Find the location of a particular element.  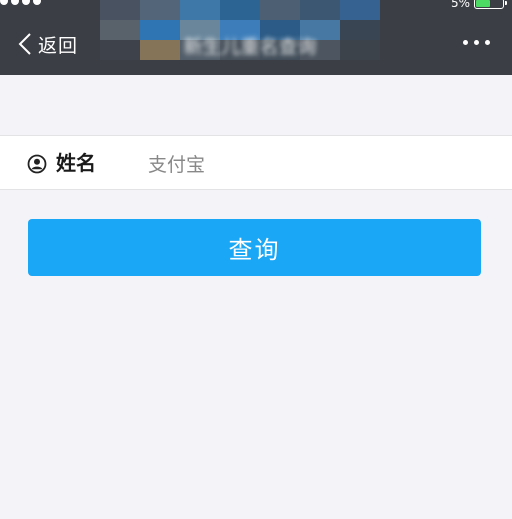

back-label: 返回 is located at coordinates (58, 45).